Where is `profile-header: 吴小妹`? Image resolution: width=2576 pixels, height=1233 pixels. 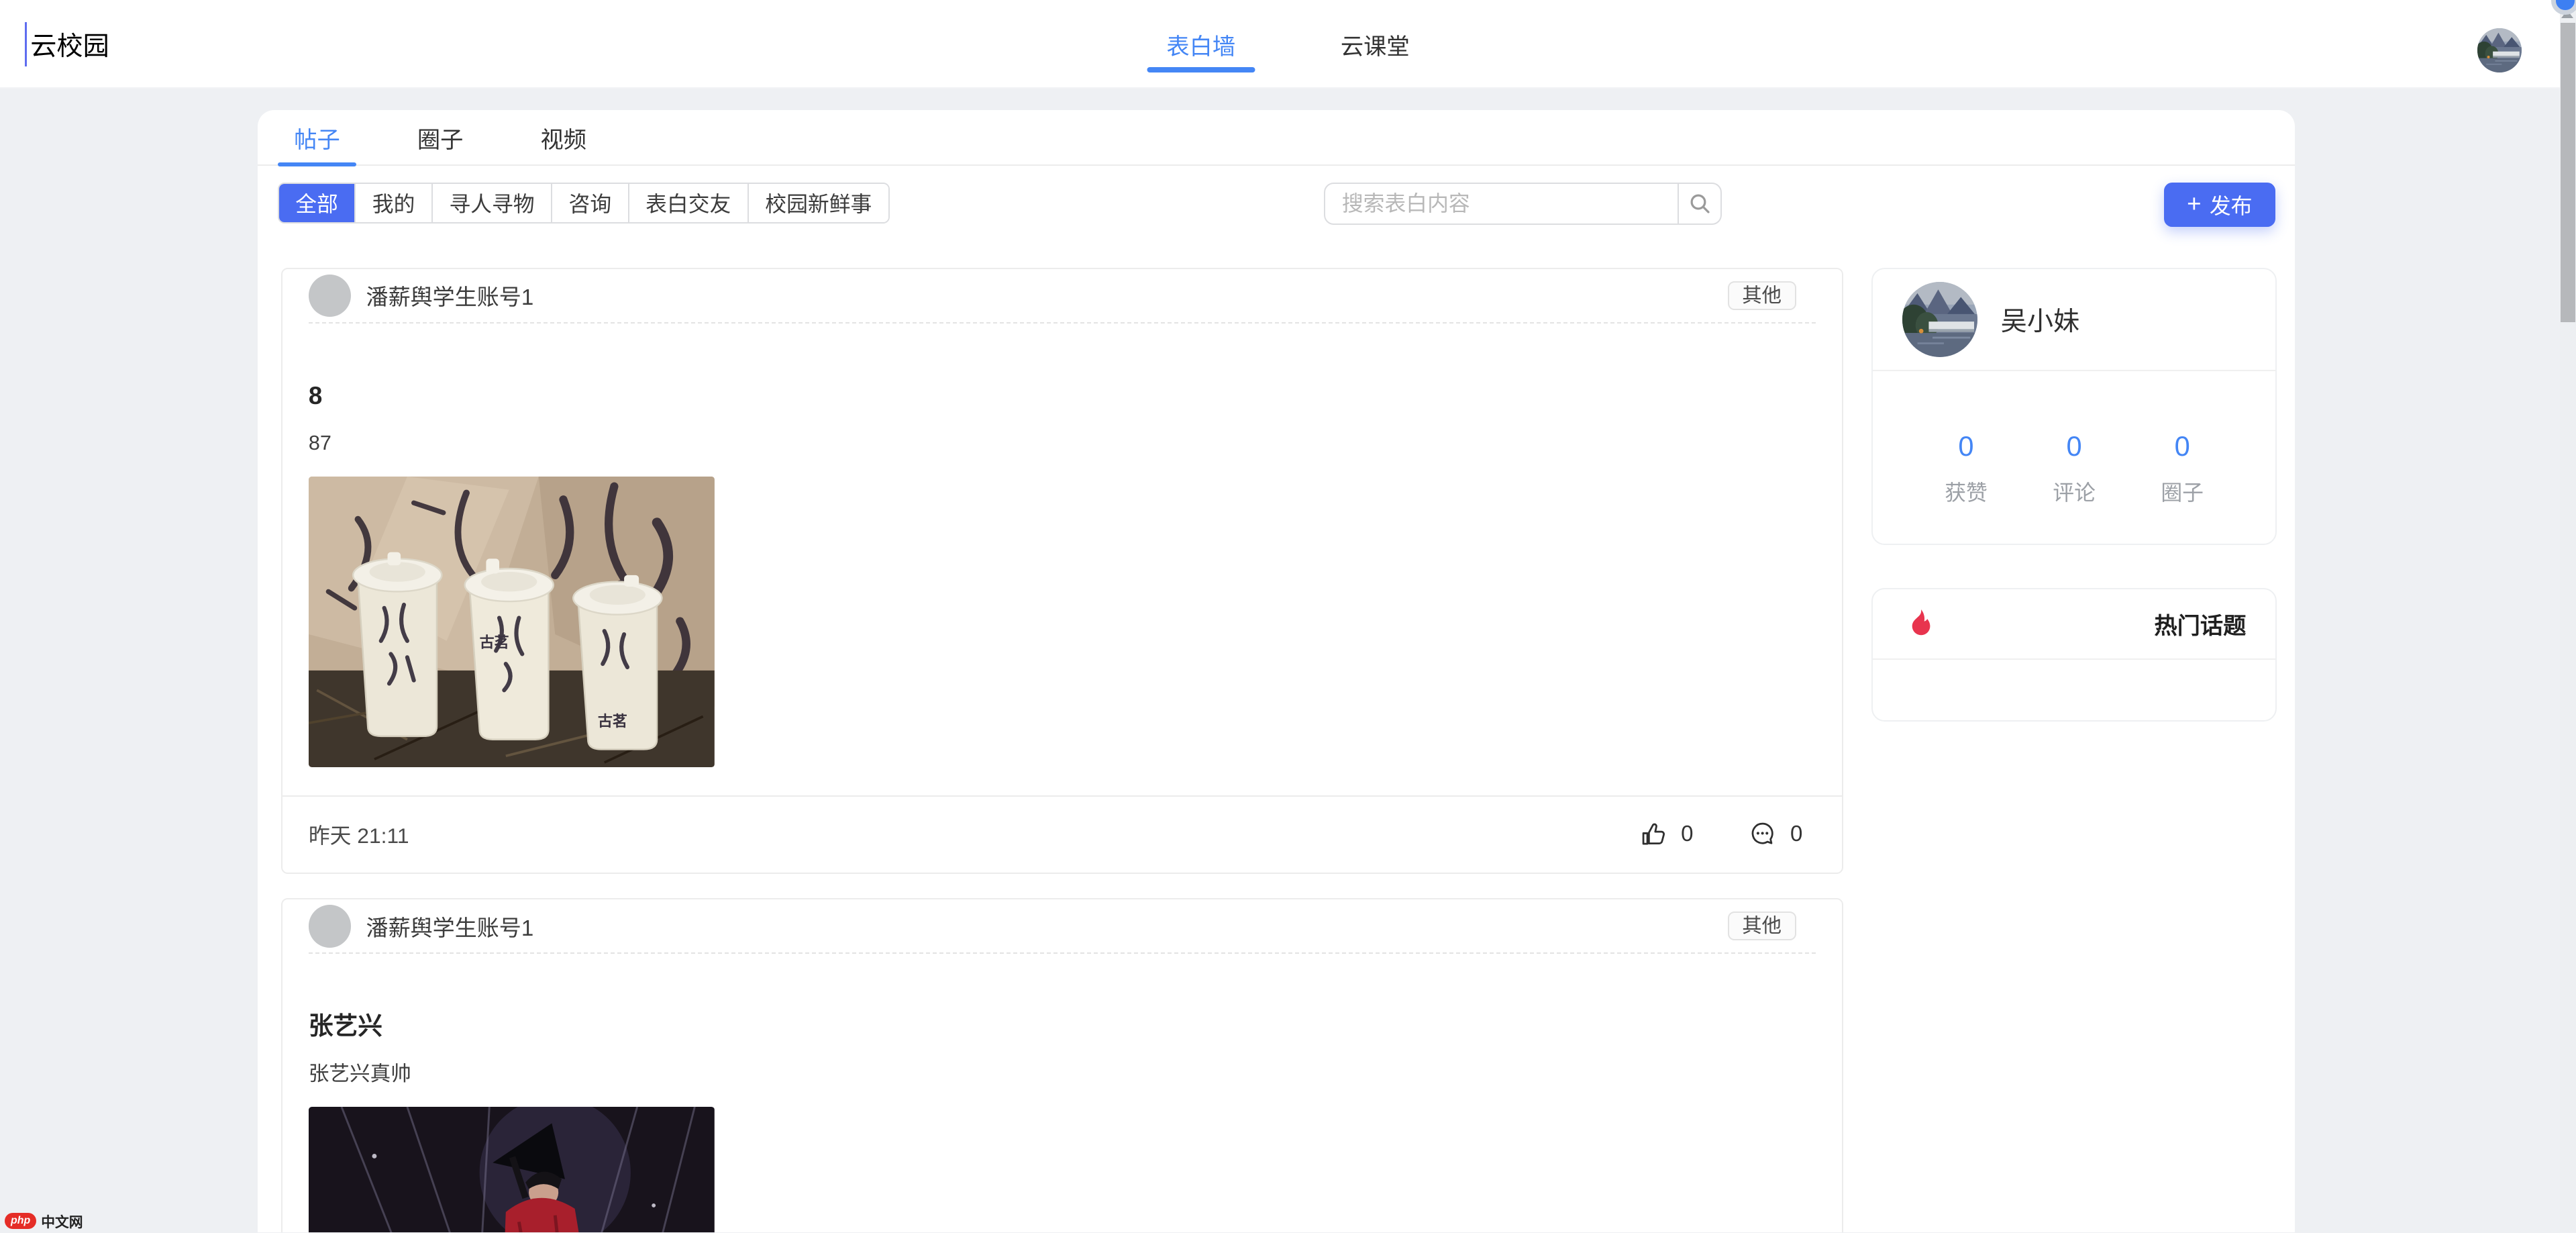
profile-header: 吴小妹 is located at coordinates (2074, 320).